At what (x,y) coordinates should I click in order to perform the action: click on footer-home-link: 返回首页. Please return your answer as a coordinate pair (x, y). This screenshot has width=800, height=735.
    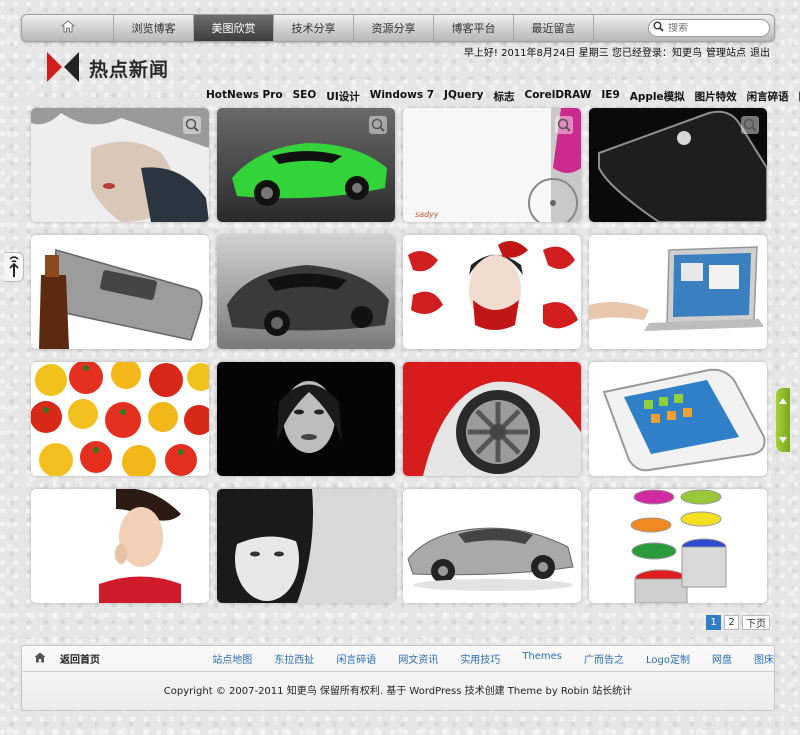
    Looking at the image, I should click on (120, 658).